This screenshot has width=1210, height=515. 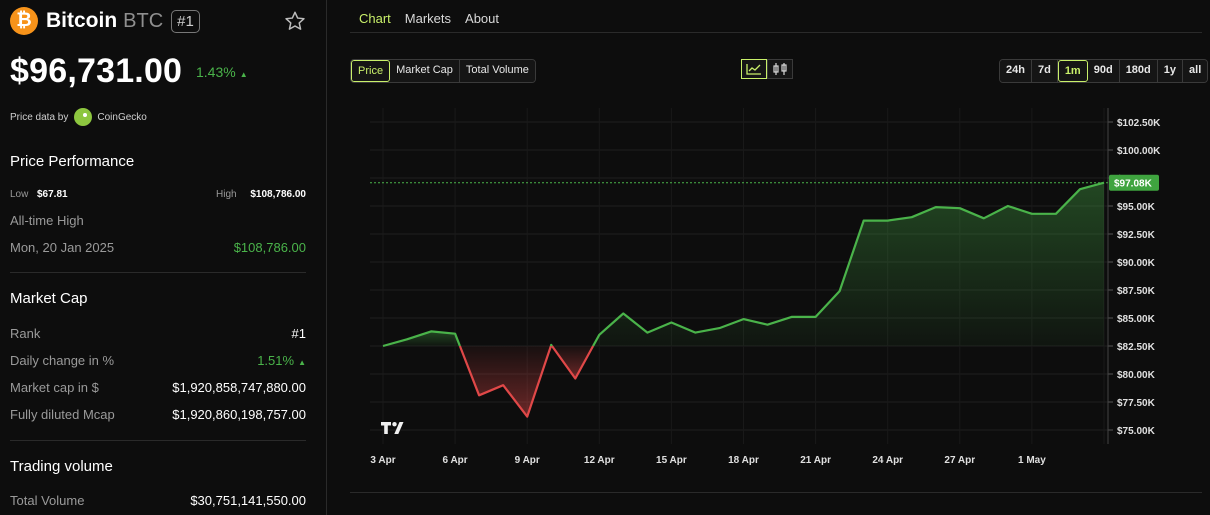 I want to click on rank-label: Rank, so click(x=25, y=333).